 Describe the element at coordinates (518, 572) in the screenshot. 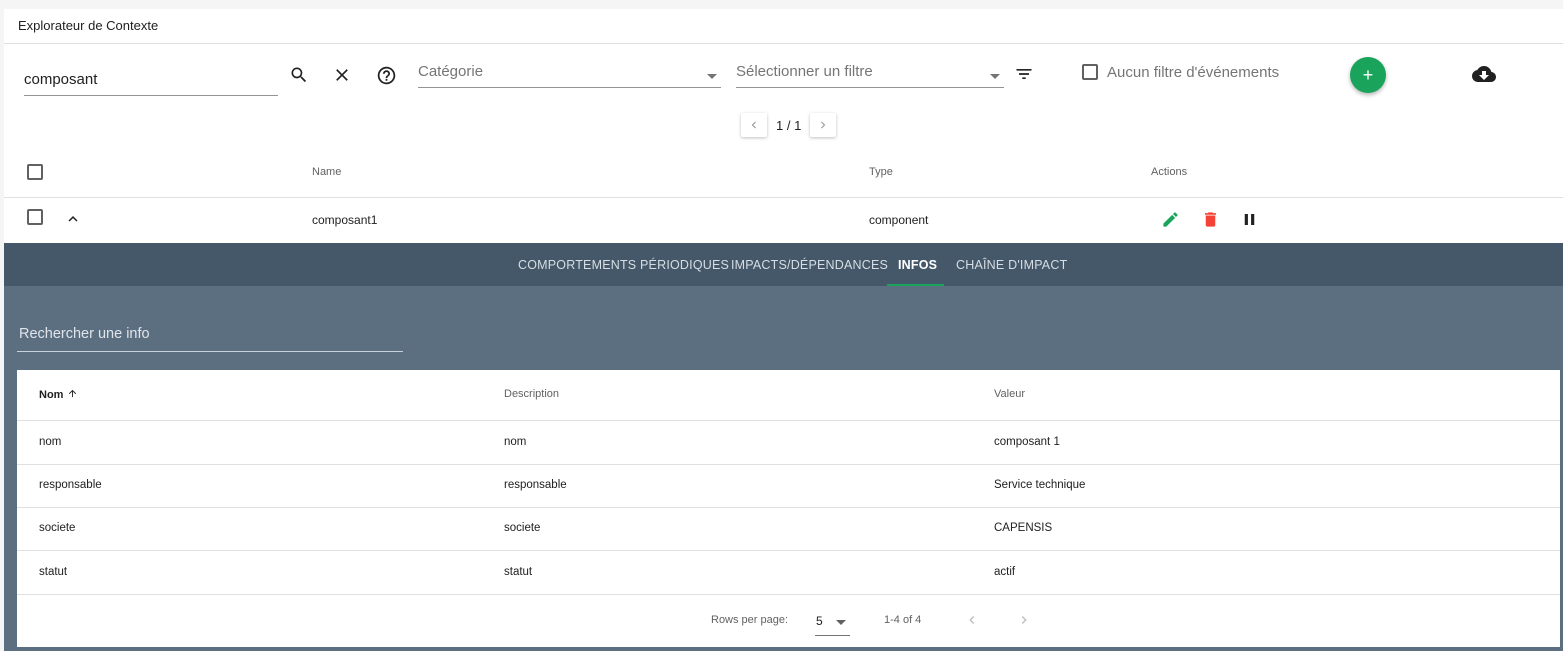

I see `info-description: statut` at that location.